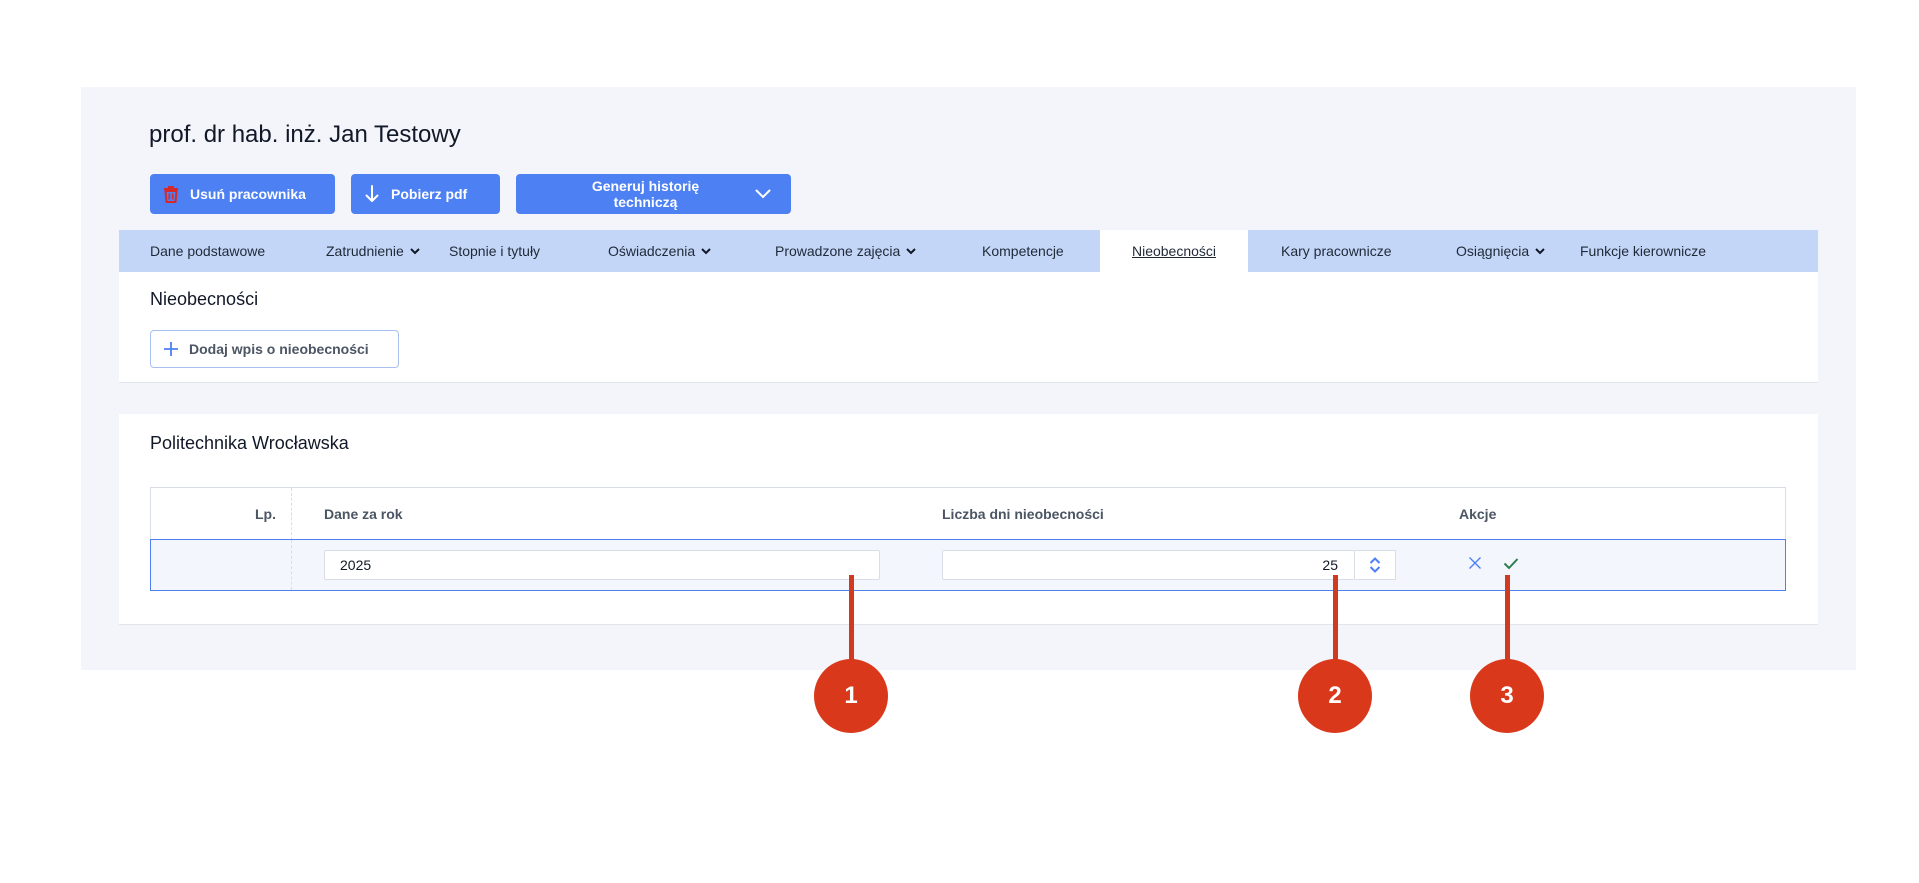 This screenshot has height=883, width=1919. Describe the element at coordinates (1148, 565) in the screenshot. I see `absence-days-input` at that location.